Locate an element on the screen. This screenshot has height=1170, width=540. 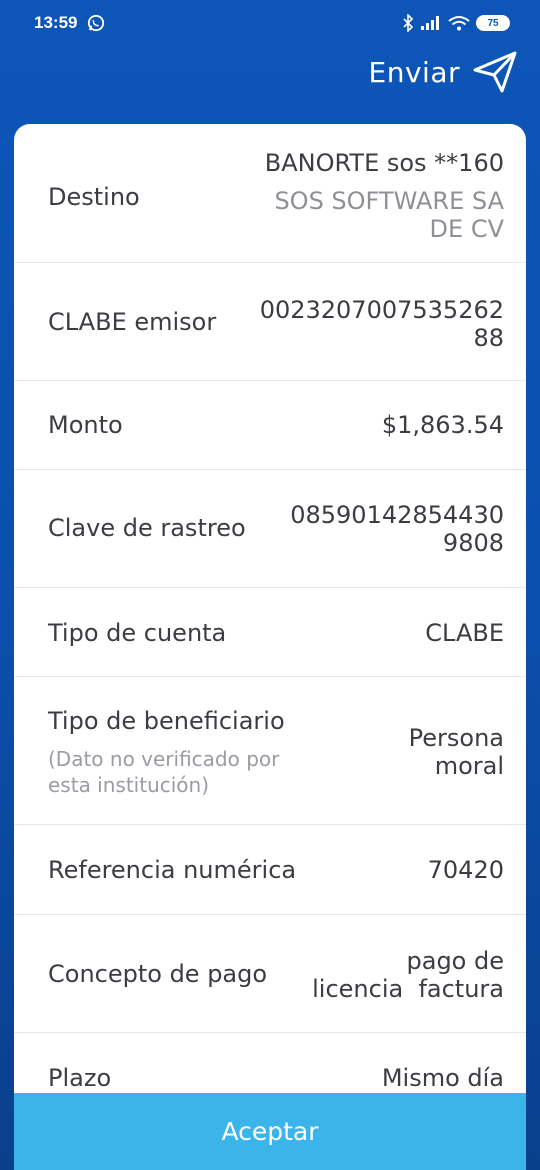
concepto-value: pago de licencia factura is located at coordinates (408, 975).